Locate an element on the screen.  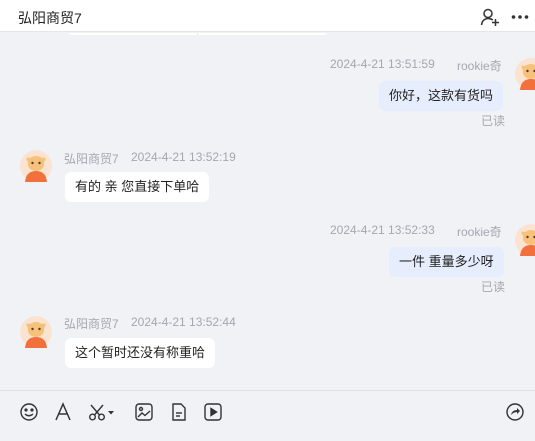
message-bubble: 这个暂时还没有称重哈 is located at coordinates (140, 353).